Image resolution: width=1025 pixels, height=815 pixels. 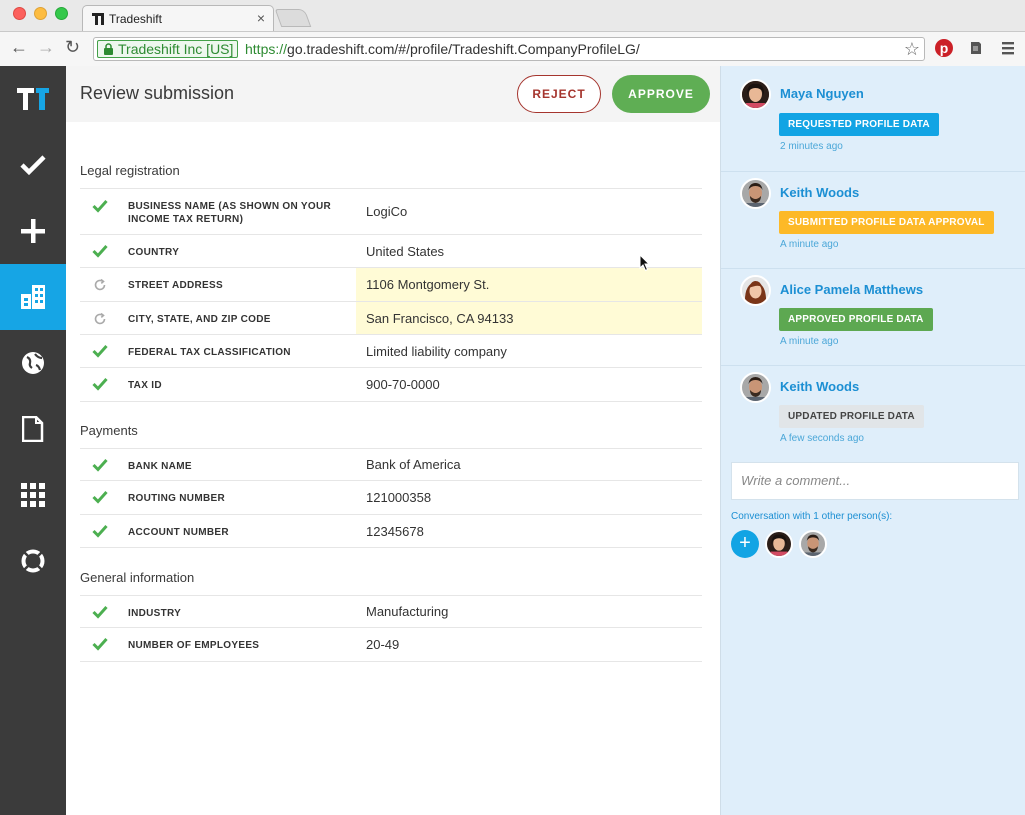 I want to click on field-value: Bank of America, so click(x=529, y=464).